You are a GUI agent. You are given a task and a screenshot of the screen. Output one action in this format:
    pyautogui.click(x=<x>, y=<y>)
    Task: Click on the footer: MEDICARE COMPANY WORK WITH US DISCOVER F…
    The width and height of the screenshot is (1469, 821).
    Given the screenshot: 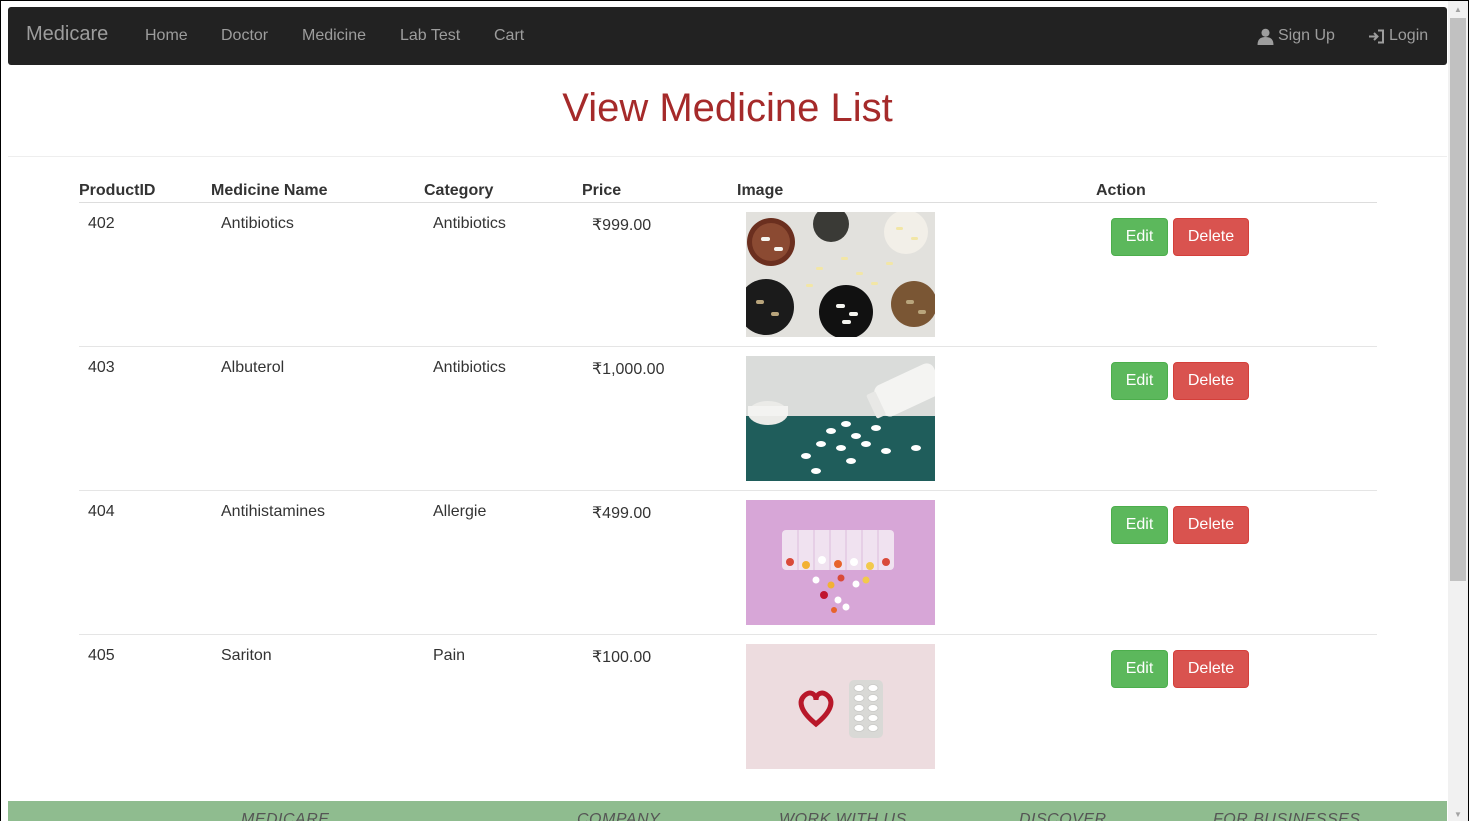 What is the action you would take?
    pyautogui.click(x=727, y=811)
    